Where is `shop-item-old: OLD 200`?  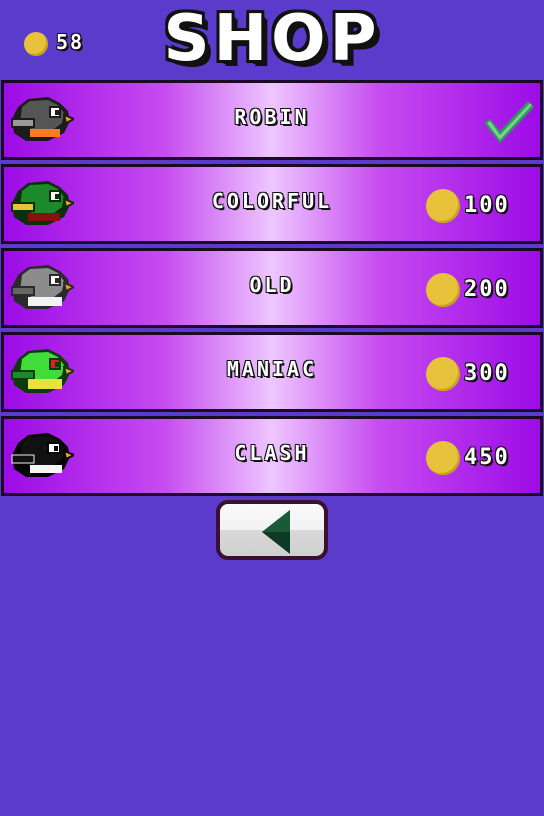
shop-item-old: OLD 200 is located at coordinates (272, 288).